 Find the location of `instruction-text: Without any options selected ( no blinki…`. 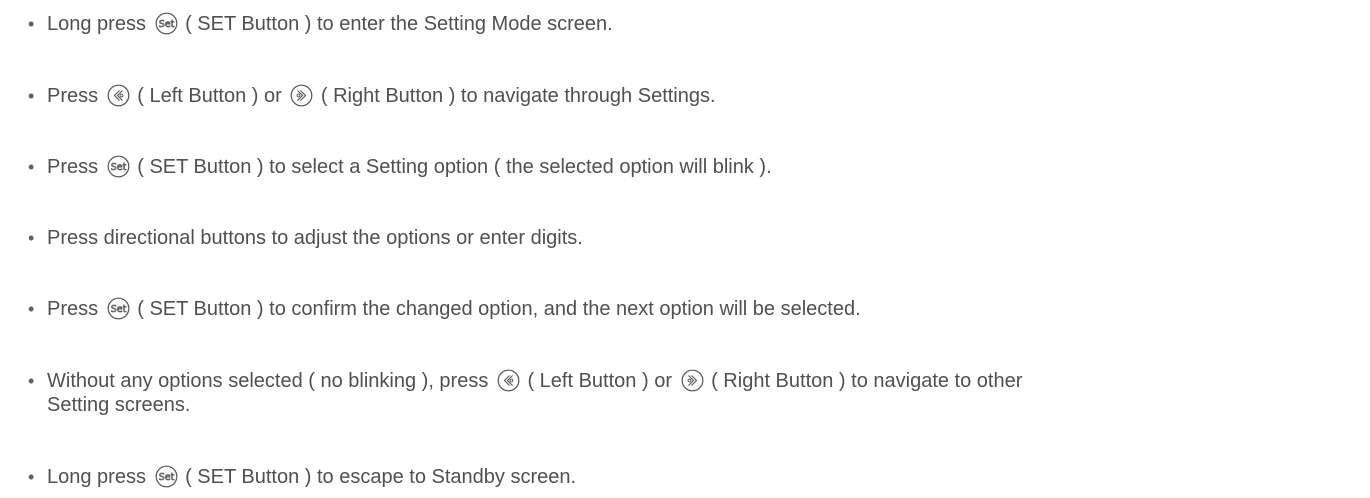

instruction-text: Without any options selected ( no blinki… is located at coordinates (535, 392).